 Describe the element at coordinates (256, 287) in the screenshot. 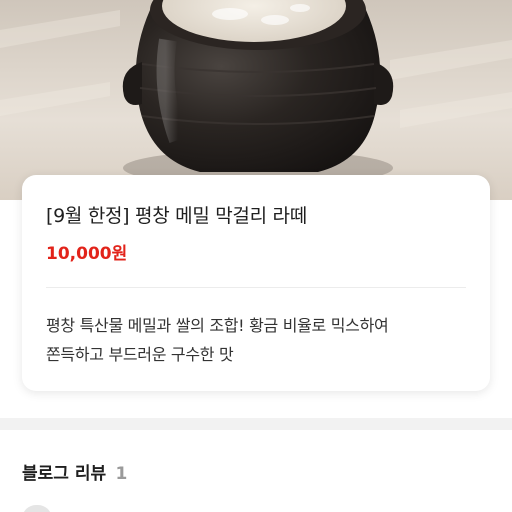

I see `divider` at that location.